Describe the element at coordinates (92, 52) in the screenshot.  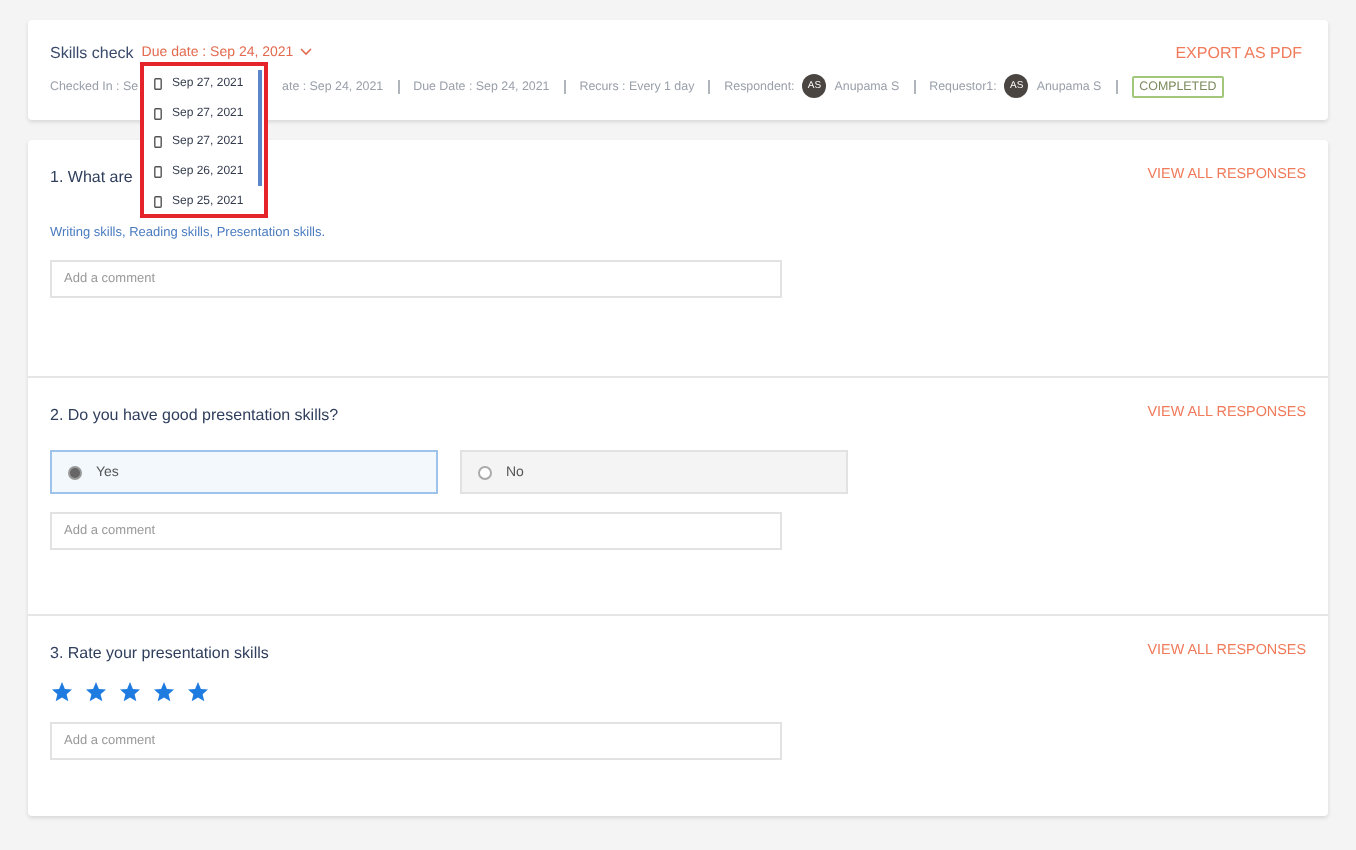
I see `survey-title: Skills check` at that location.